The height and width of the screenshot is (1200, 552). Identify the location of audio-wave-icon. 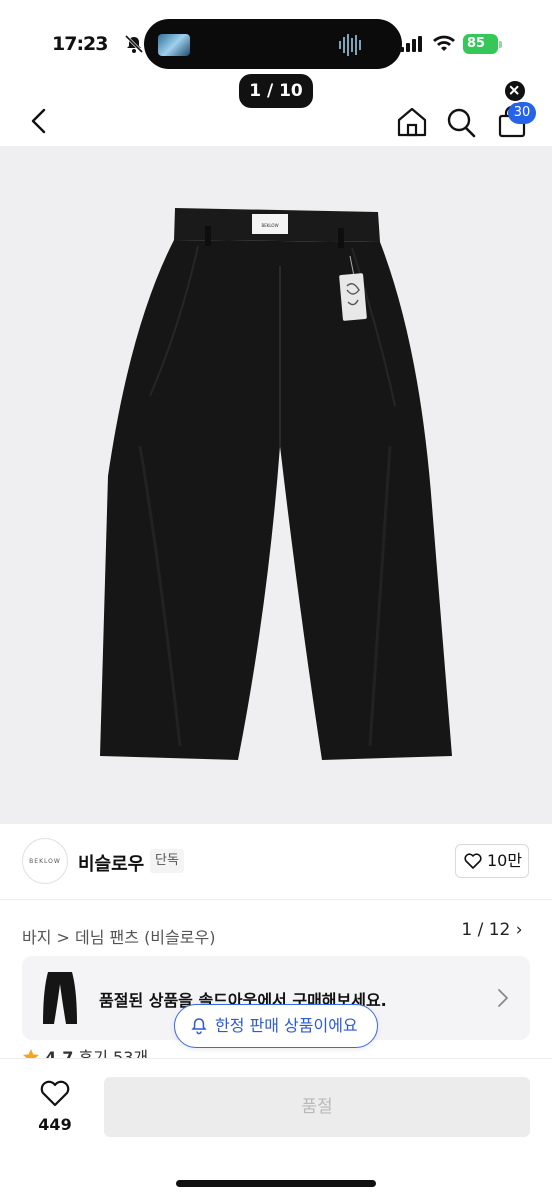
(350, 45).